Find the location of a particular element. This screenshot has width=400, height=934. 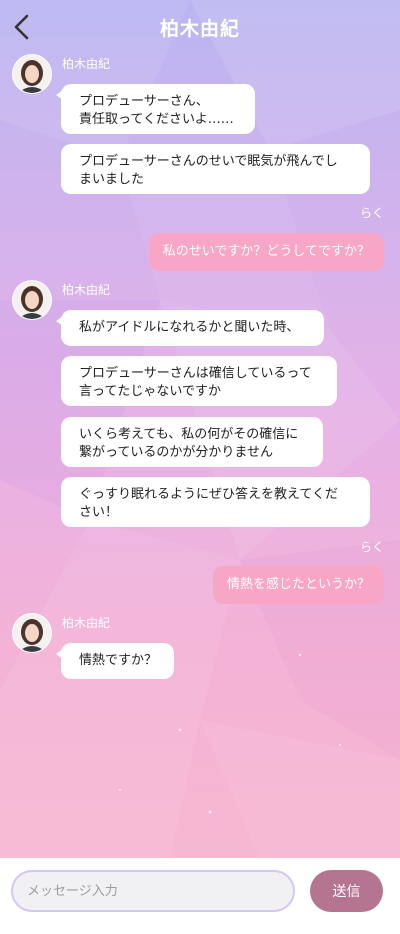

message-input-bar: 送信 is located at coordinates (200, 896).